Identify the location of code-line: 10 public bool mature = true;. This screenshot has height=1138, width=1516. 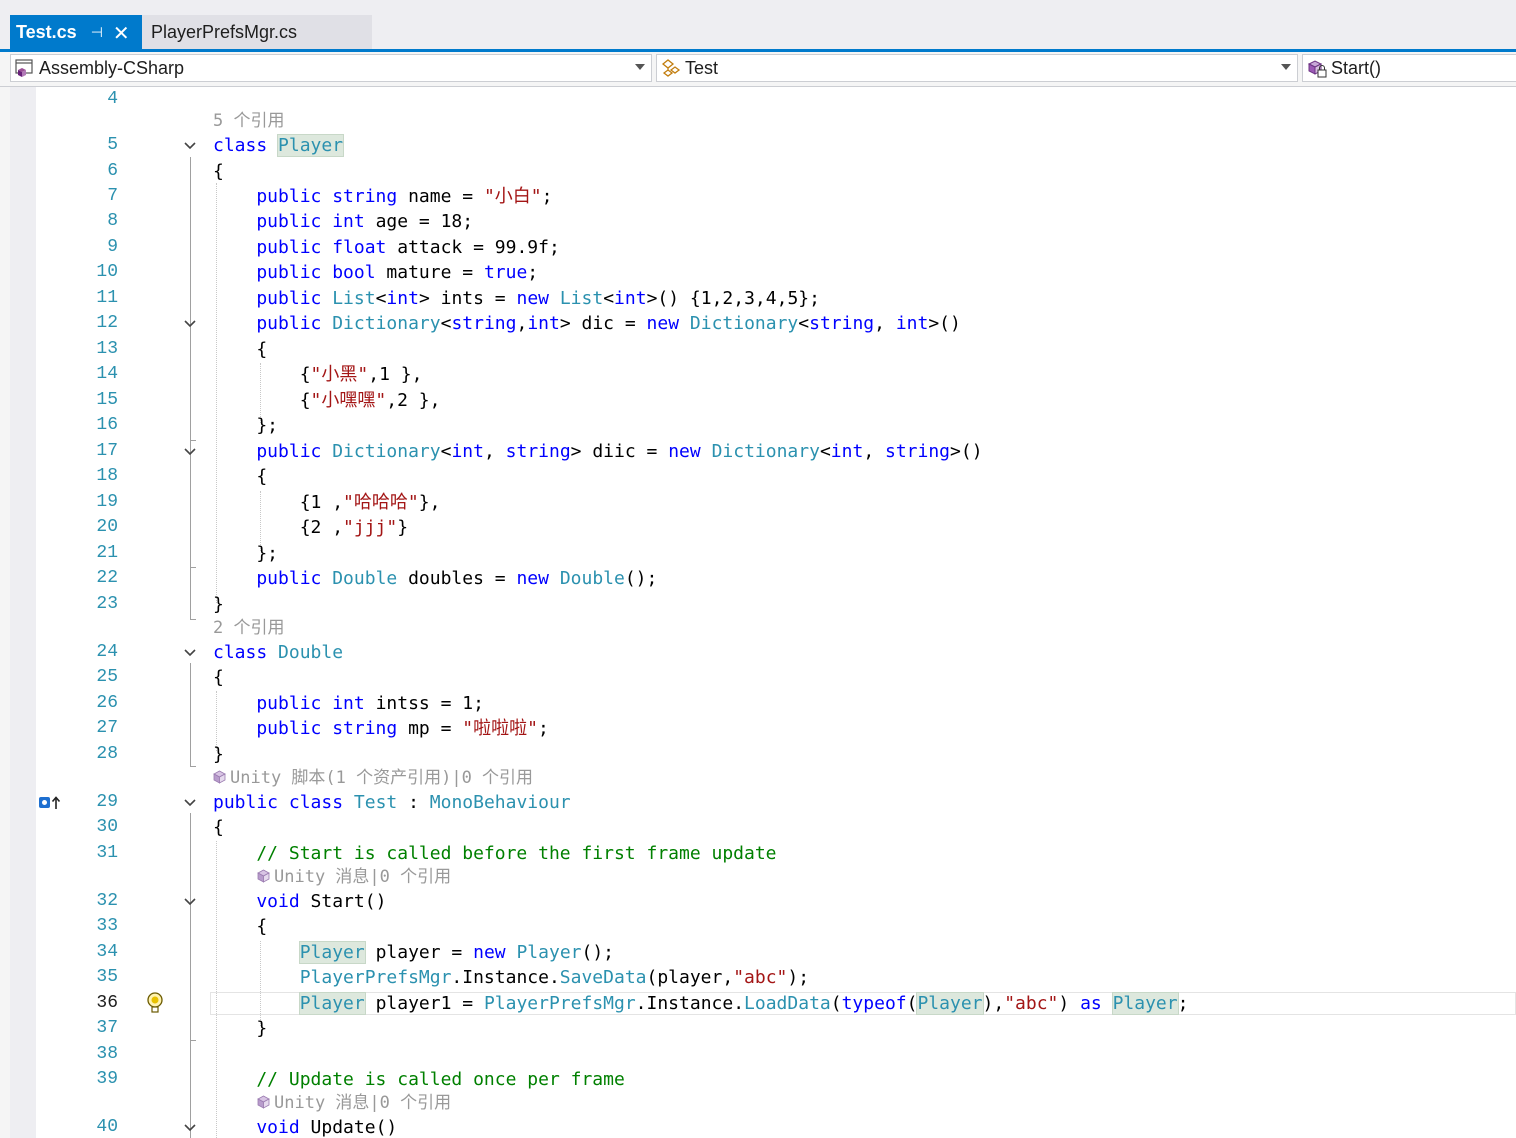
(758, 272).